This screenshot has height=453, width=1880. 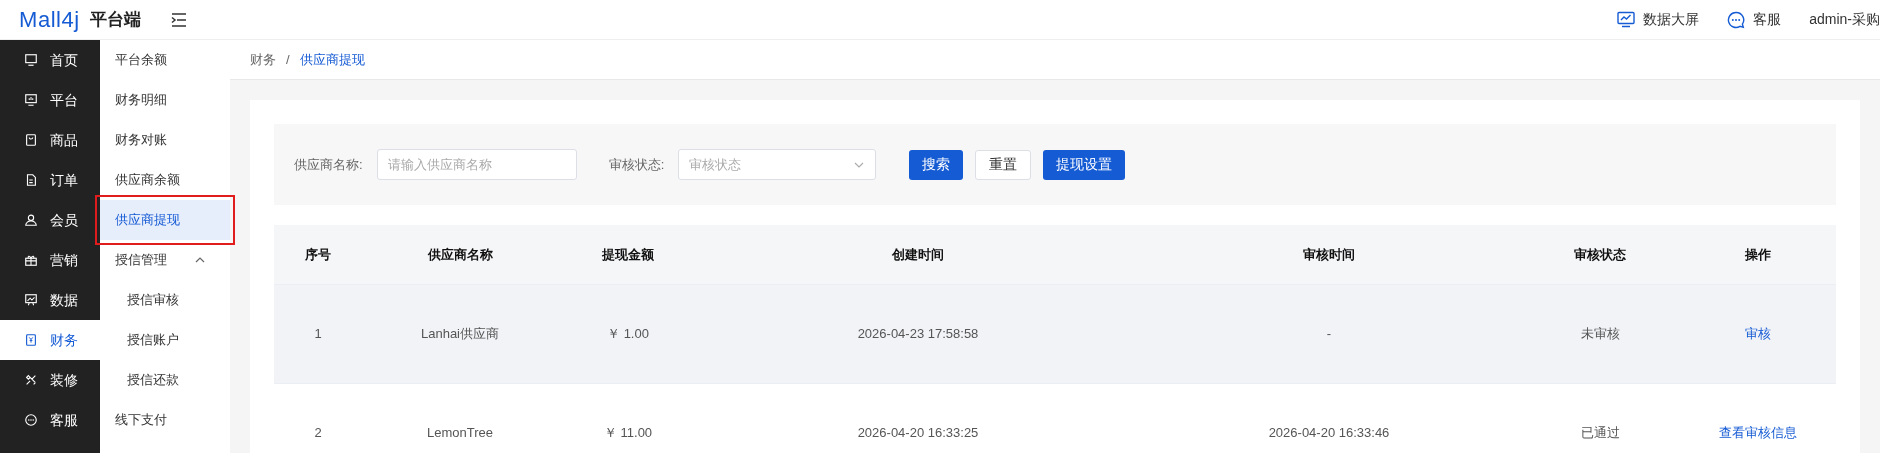 I want to click on submenu-item: 财务对账, so click(x=165, y=140).